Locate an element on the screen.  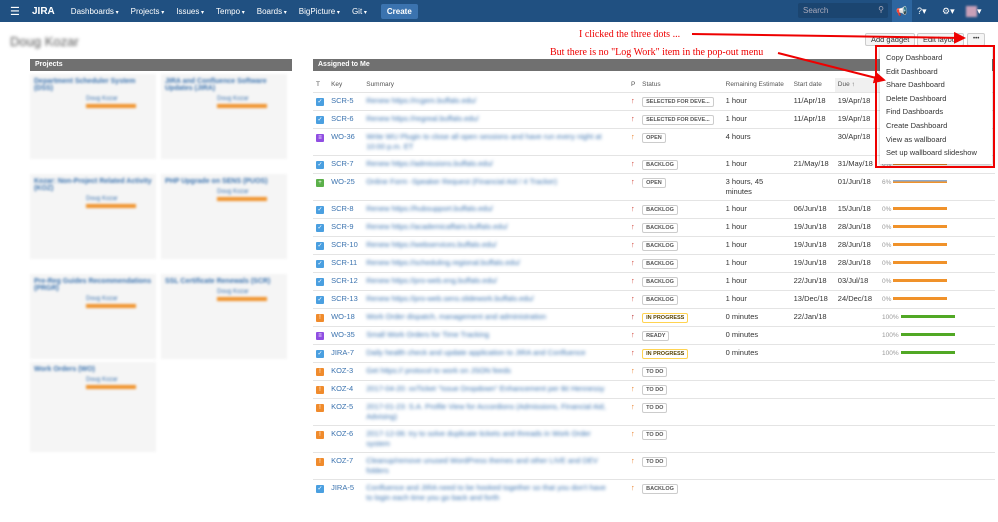
annotation-arrows is located at coordinates (828, 57).